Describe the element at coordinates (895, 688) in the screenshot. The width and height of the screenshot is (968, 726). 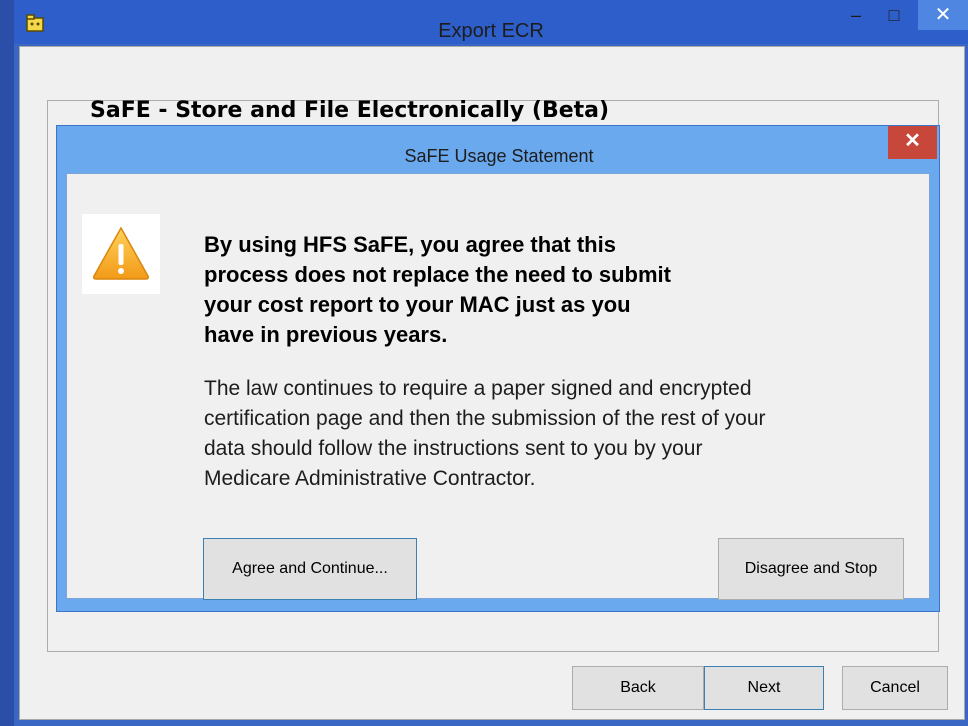
I see `cancel-button: Cancel` at that location.